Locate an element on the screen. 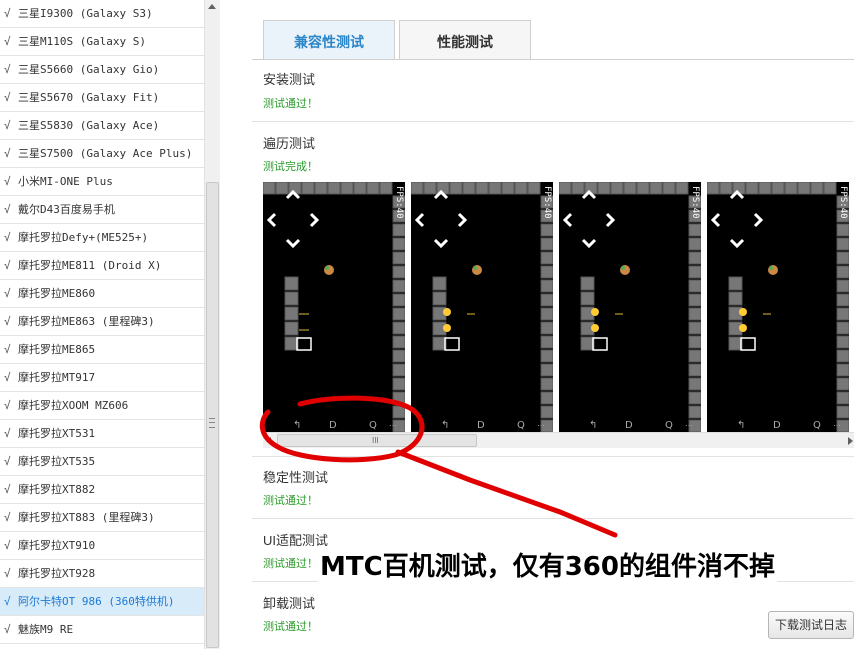 This screenshot has height=649, width=854. device-name: 摩托罗拉ME811 (Droid X) is located at coordinates (90, 265).